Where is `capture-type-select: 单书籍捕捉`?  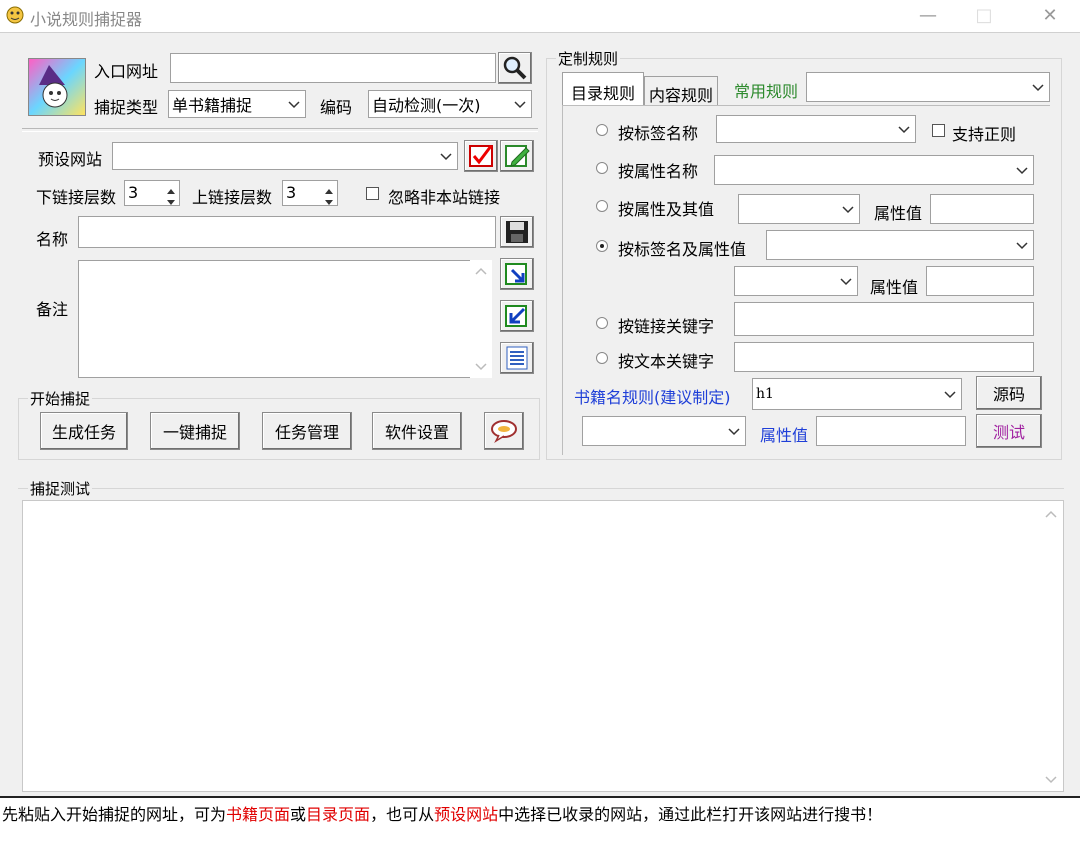
capture-type-select: 单书籍捕捉 is located at coordinates (237, 104).